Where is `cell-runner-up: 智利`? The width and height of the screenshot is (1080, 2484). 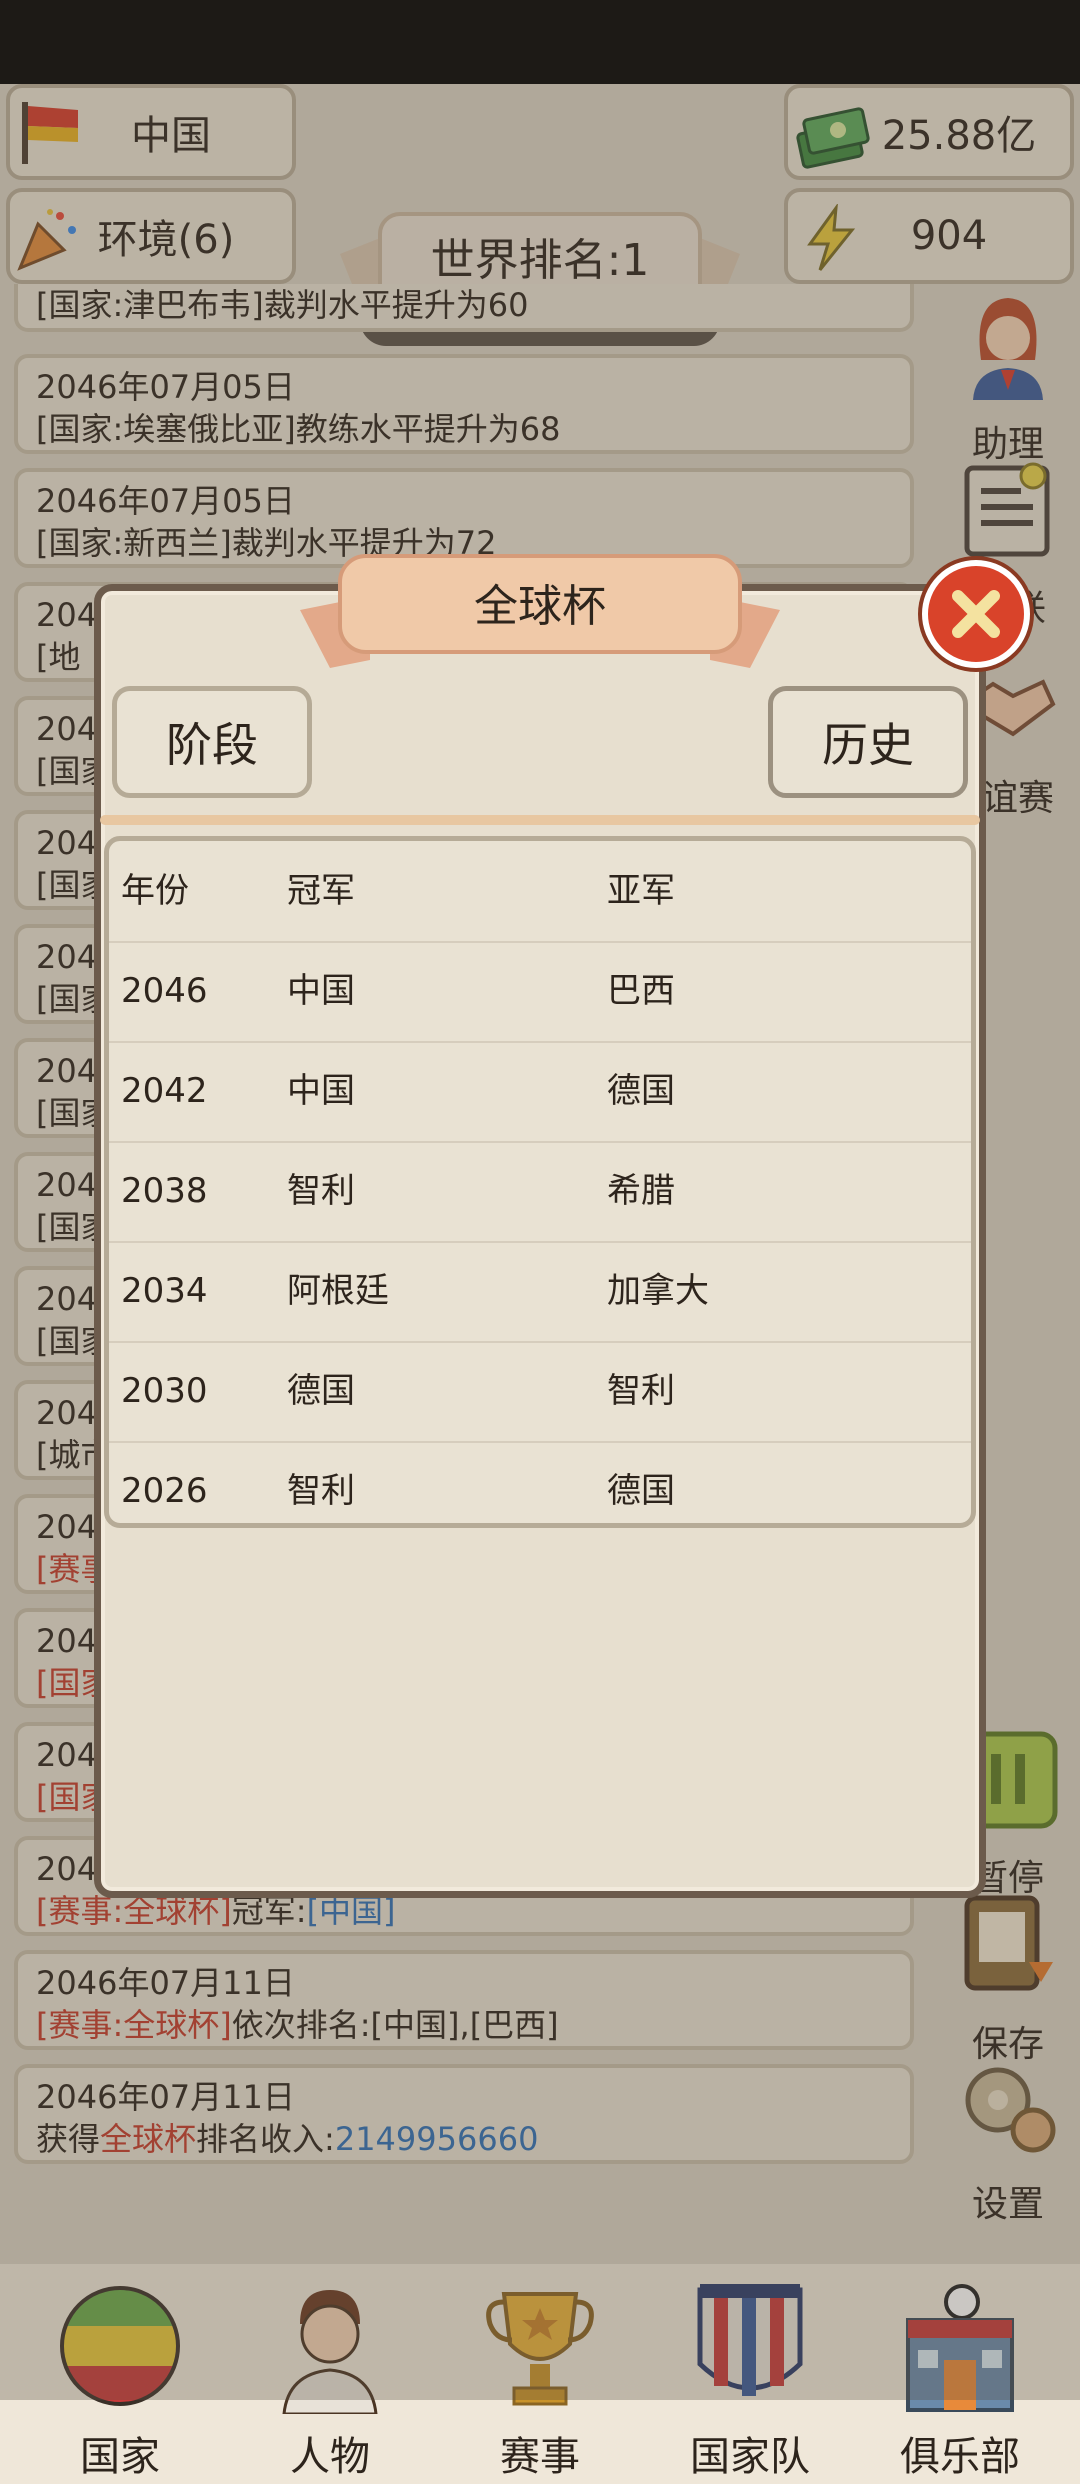
cell-runner-up: 智利 is located at coordinates (641, 1391).